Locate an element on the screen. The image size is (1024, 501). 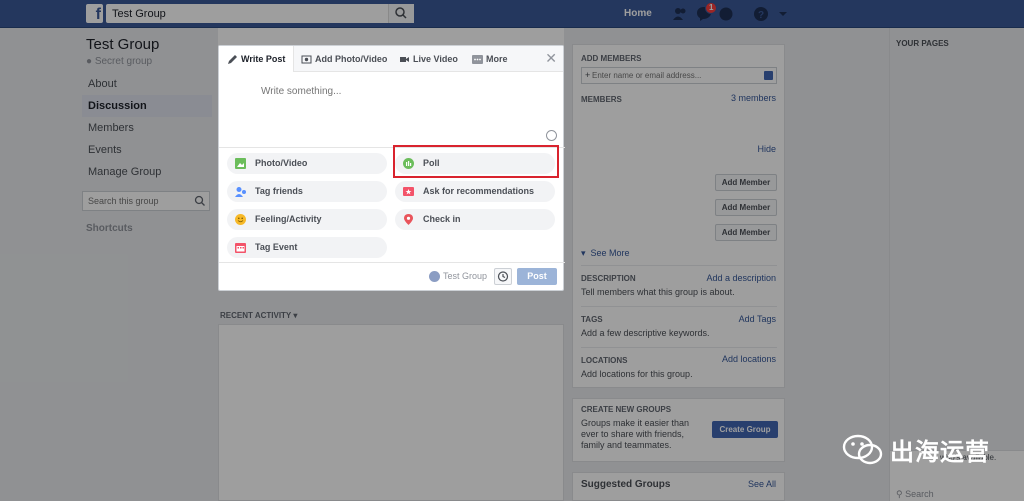
option-ask-recommendations-label: Ask for recommendations is located at coordinates (479, 191).